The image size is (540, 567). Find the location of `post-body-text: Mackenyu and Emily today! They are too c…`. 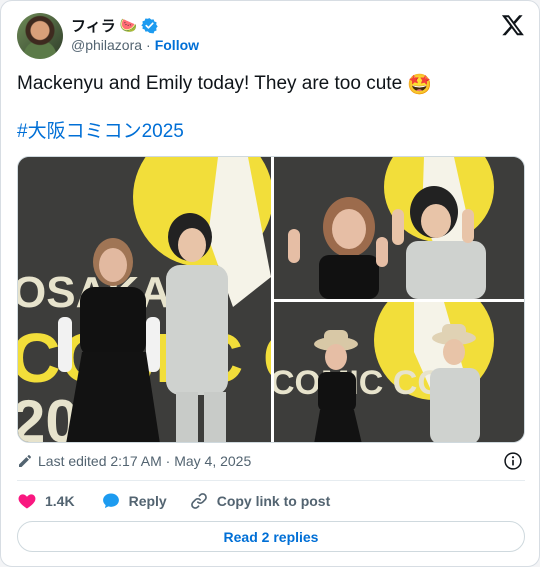

post-body-text: Mackenyu and Emily today! They are too c… is located at coordinates (210, 83).